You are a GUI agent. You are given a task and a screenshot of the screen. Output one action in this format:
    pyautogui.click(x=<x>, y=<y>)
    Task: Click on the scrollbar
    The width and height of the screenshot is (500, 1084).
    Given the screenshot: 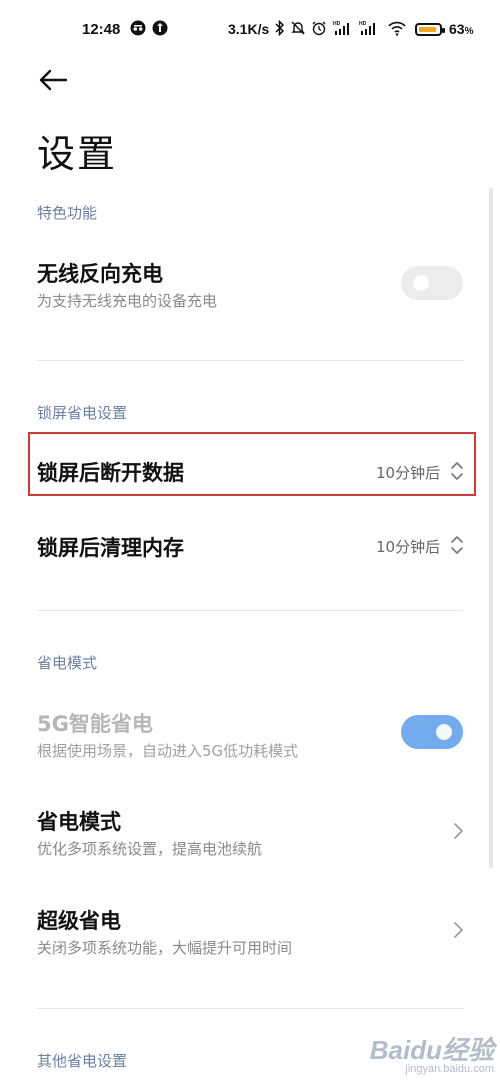 What is the action you would take?
    pyautogui.click(x=491, y=528)
    